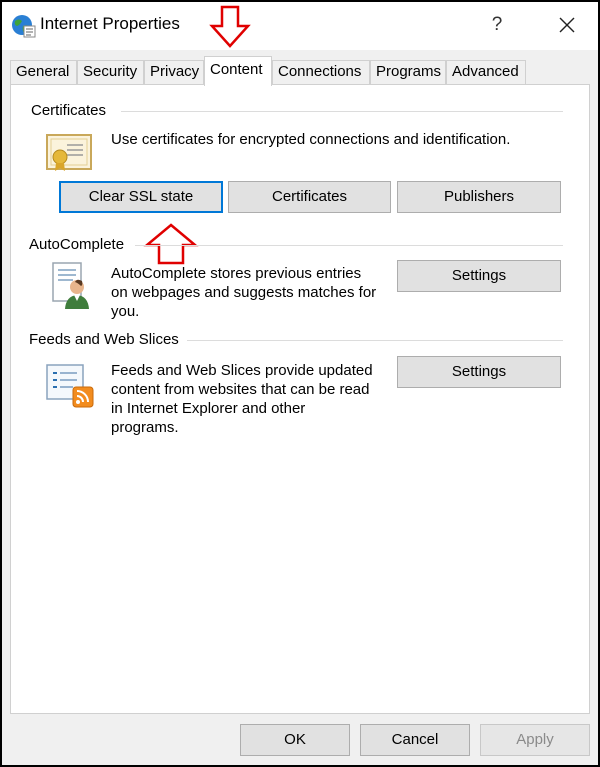 This screenshot has width=600, height=767. Describe the element at coordinates (70, 386) in the screenshot. I see `rss-feed-icon` at that location.